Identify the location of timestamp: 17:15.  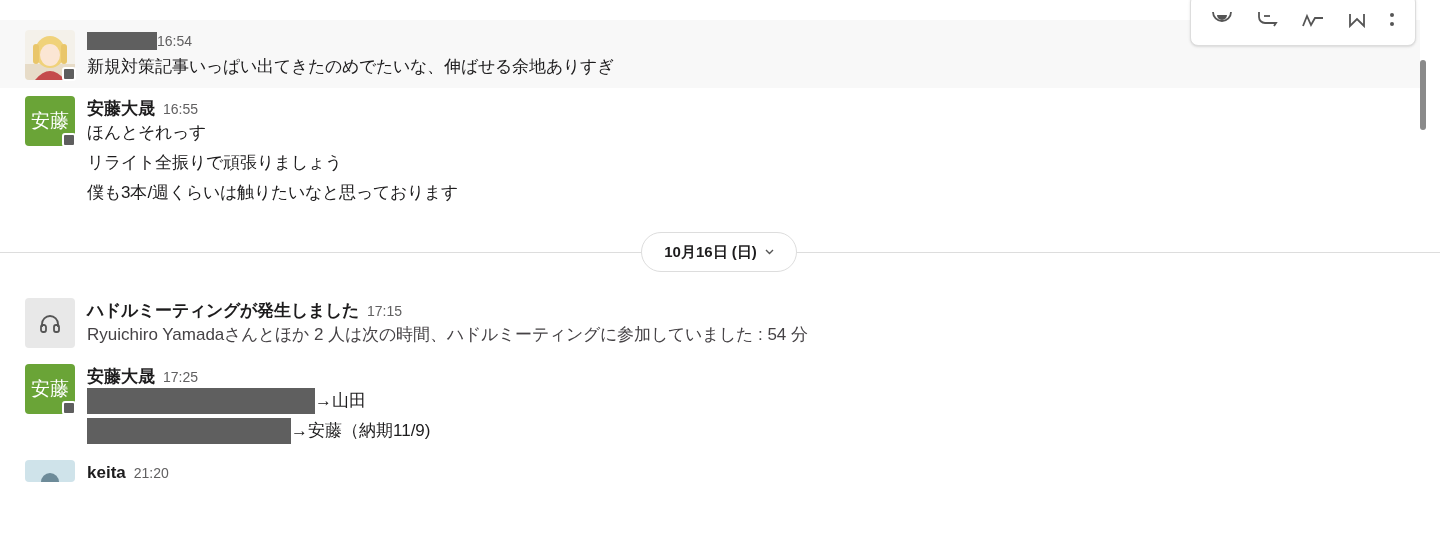
(385, 311).